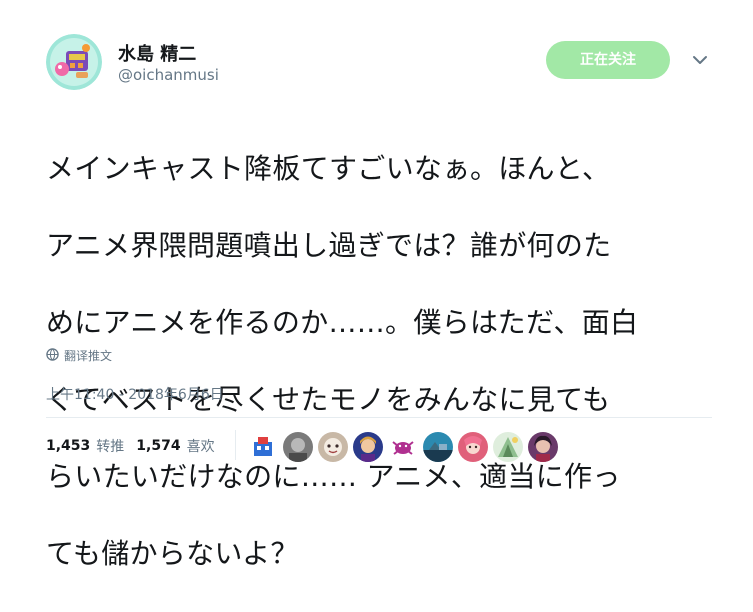 The width and height of the screenshot is (753, 612). What do you see at coordinates (157, 53) in the screenshot?
I see `author-display-name: 水島 精二` at bounding box center [157, 53].